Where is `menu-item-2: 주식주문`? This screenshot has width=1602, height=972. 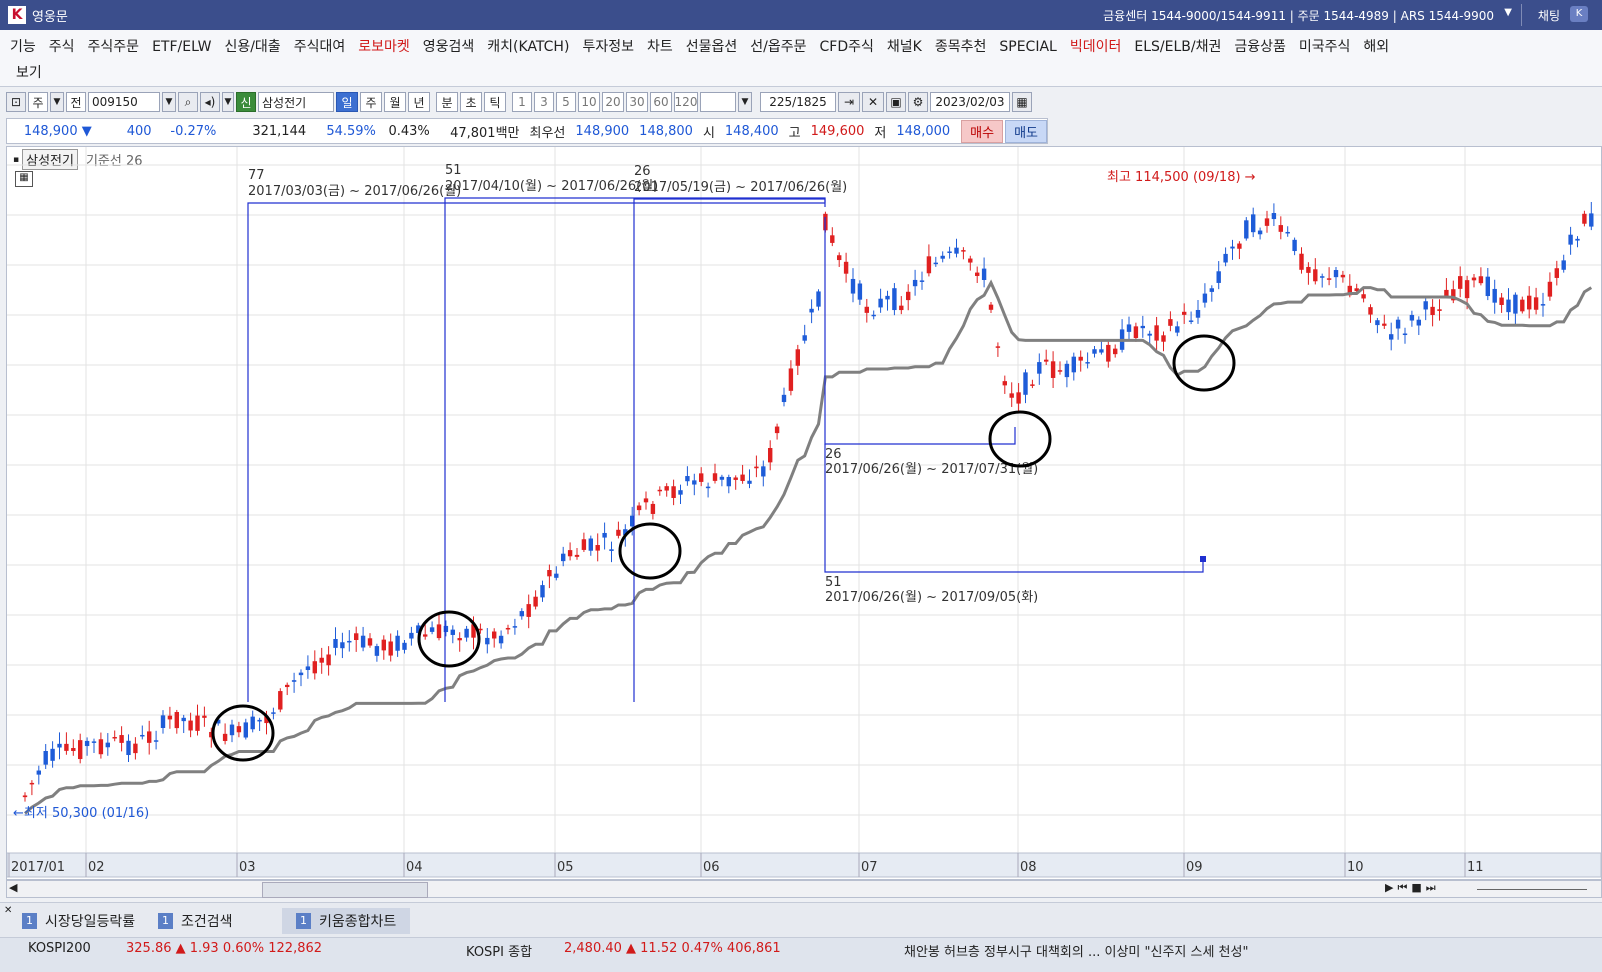 menu-item-2: 주식주문 is located at coordinates (114, 47).